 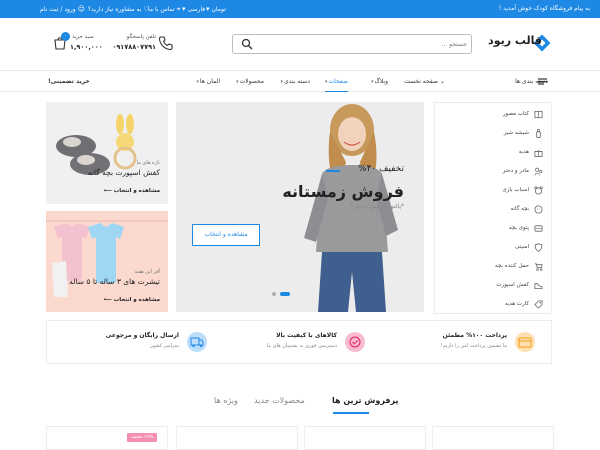 I want to click on promo-title: تیشرت های ۳ ساله تا ۵ ساله, so click(x=114, y=281).